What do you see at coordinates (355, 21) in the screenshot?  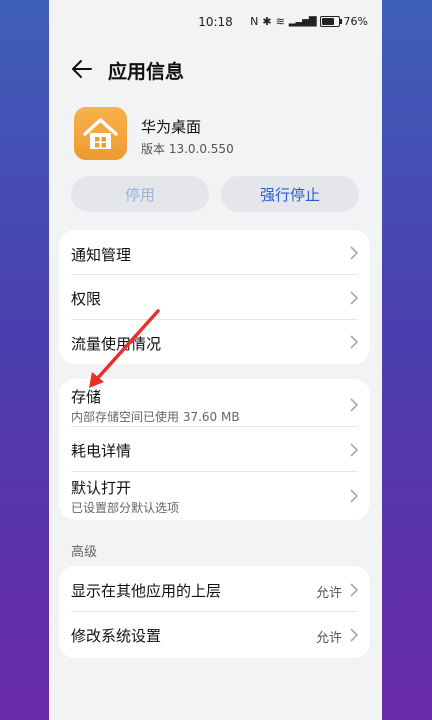 I see `battery-percent: 76%` at bounding box center [355, 21].